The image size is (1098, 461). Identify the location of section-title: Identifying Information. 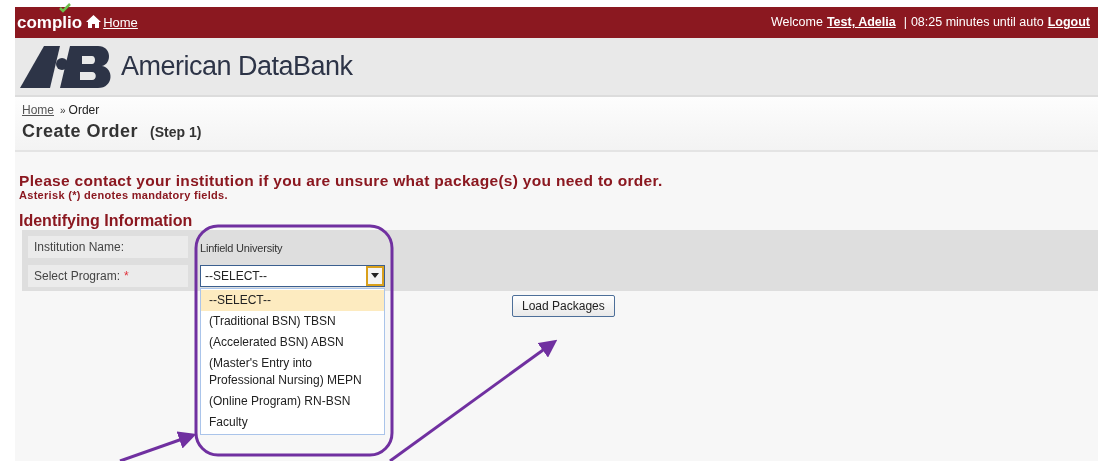
(106, 221).